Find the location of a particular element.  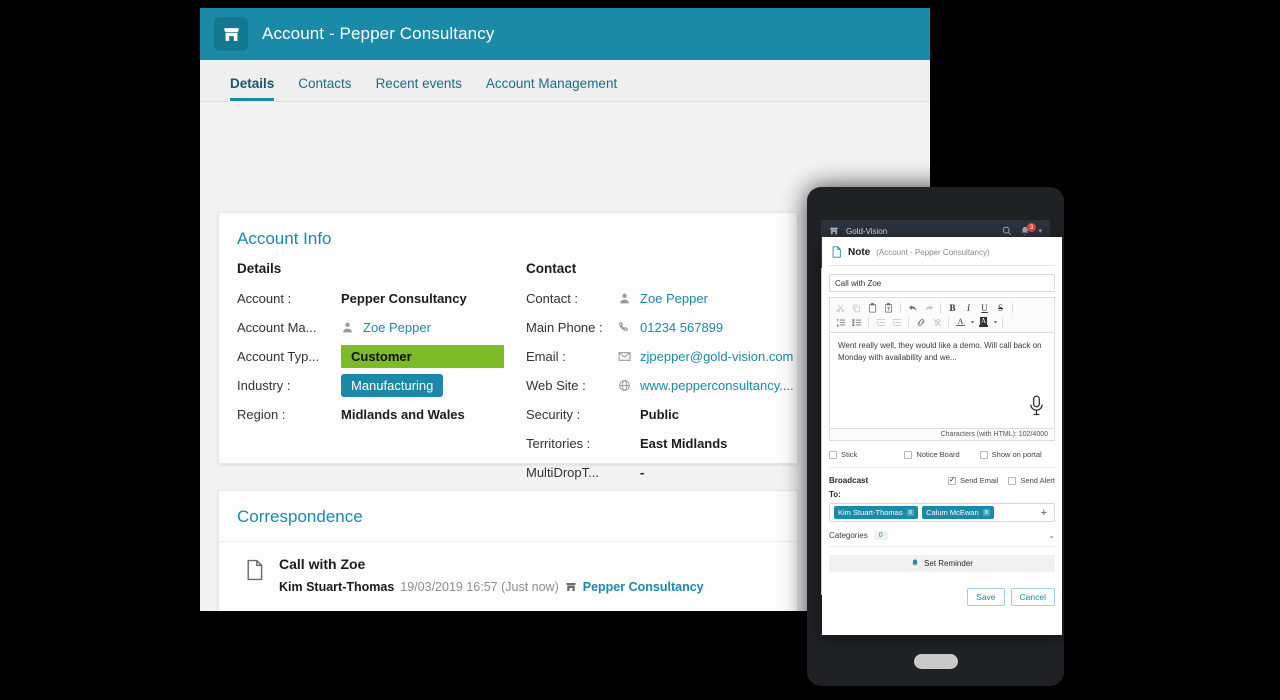

field-security: Security : Public is located at coordinates (660, 414).